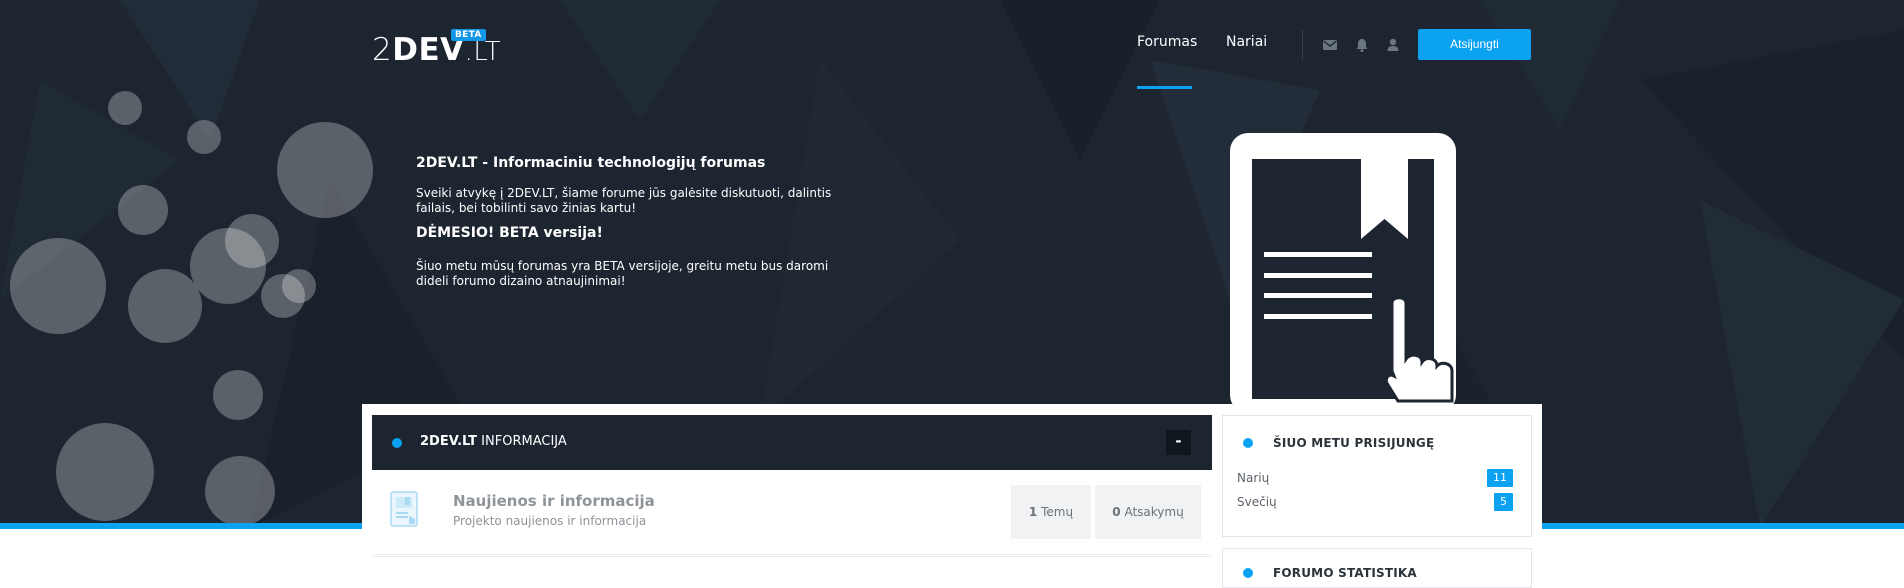 The image size is (1904, 588). I want to click on online-dot-icon, so click(1248, 443).